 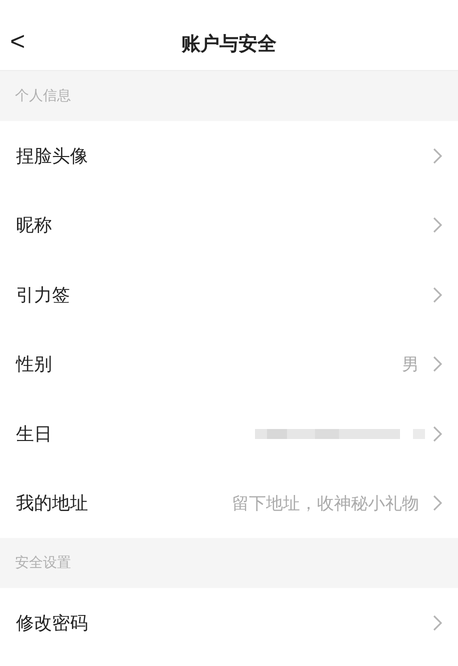 What do you see at coordinates (229, 364) in the screenshot?
I see `settings-row: 性别 男` at bounding box center [229, 364].